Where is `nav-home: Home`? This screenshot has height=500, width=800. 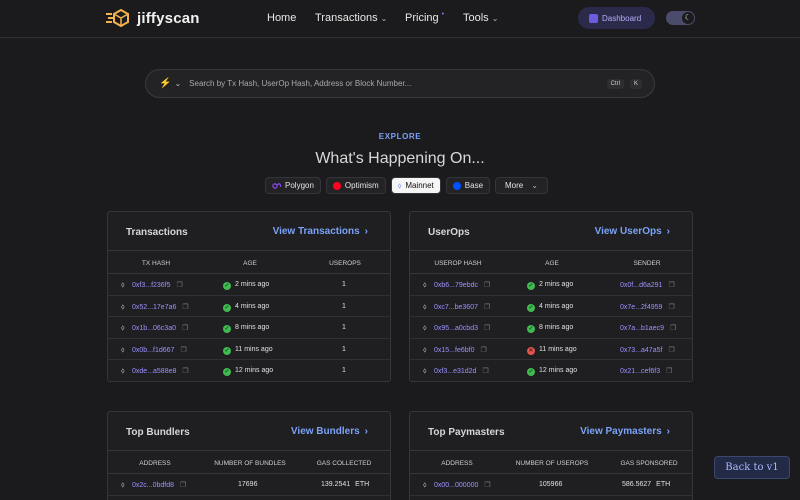 nav-home: Home is located at coordinates (281, 18).